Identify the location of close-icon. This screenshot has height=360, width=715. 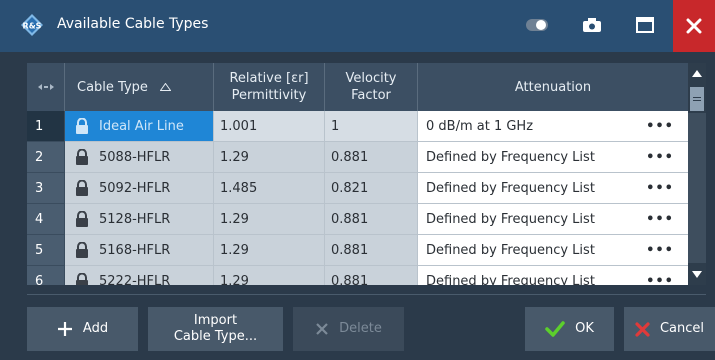
(694, 26).